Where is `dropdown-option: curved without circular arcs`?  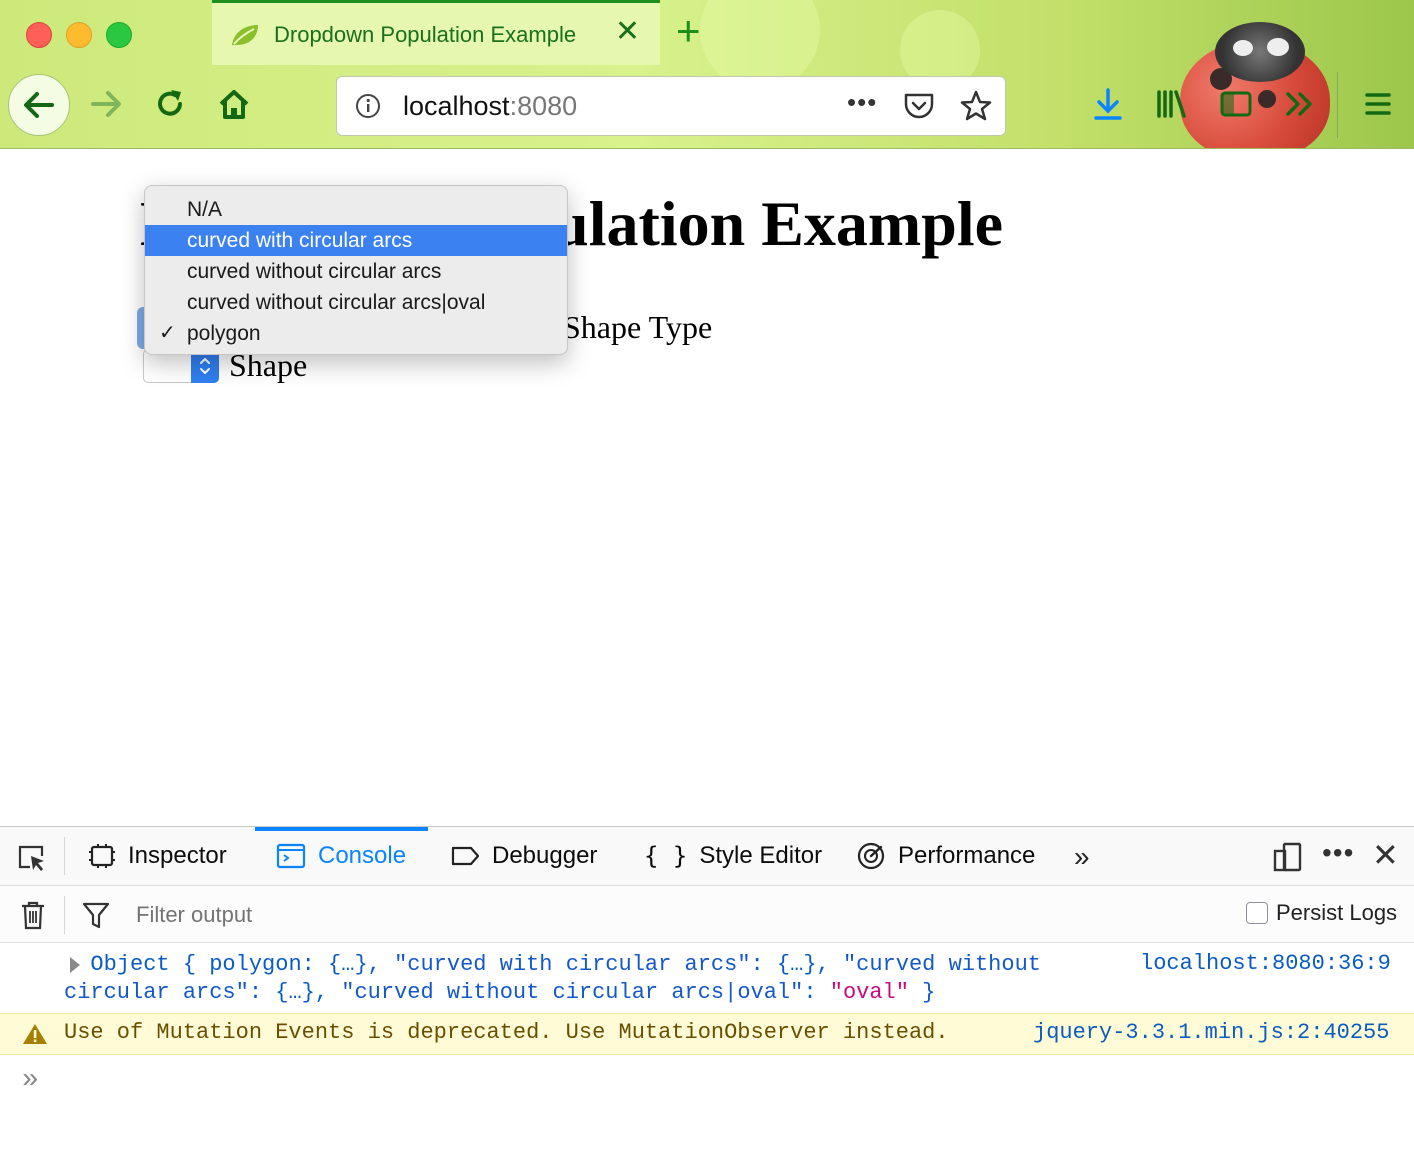
dropdown-option: curved without circular arcs is located at coordinates (356, 271).